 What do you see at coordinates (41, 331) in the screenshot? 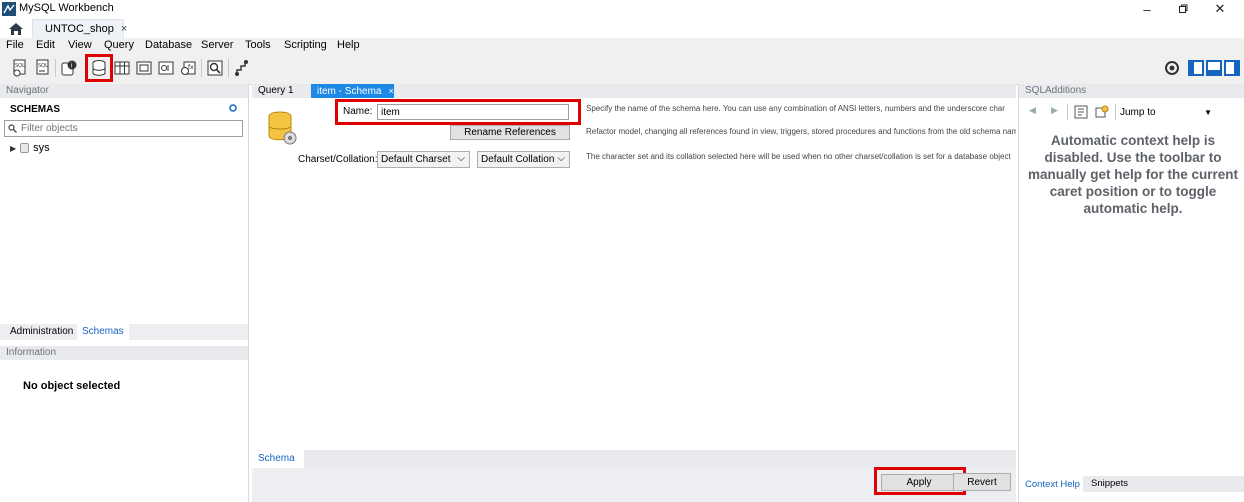
I see `tab-administration: Administration` at bounding box center [41, 331].